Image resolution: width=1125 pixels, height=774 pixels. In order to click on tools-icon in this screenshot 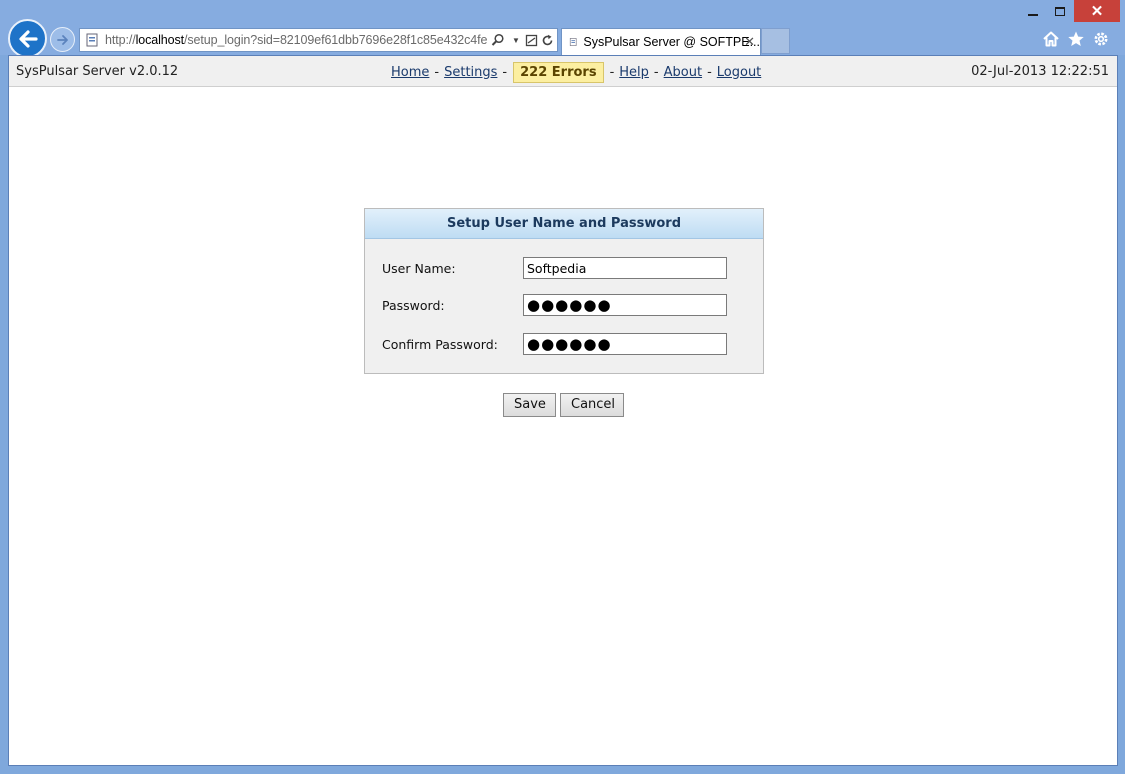, I will do `click(1101, 39)`.